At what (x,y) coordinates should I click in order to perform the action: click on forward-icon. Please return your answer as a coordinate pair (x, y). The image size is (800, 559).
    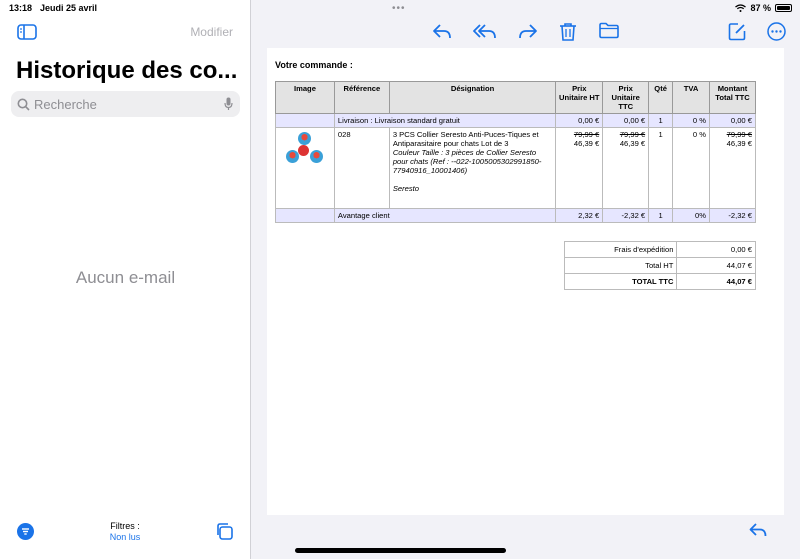
    Looking at the image, I should click on (528, 31).